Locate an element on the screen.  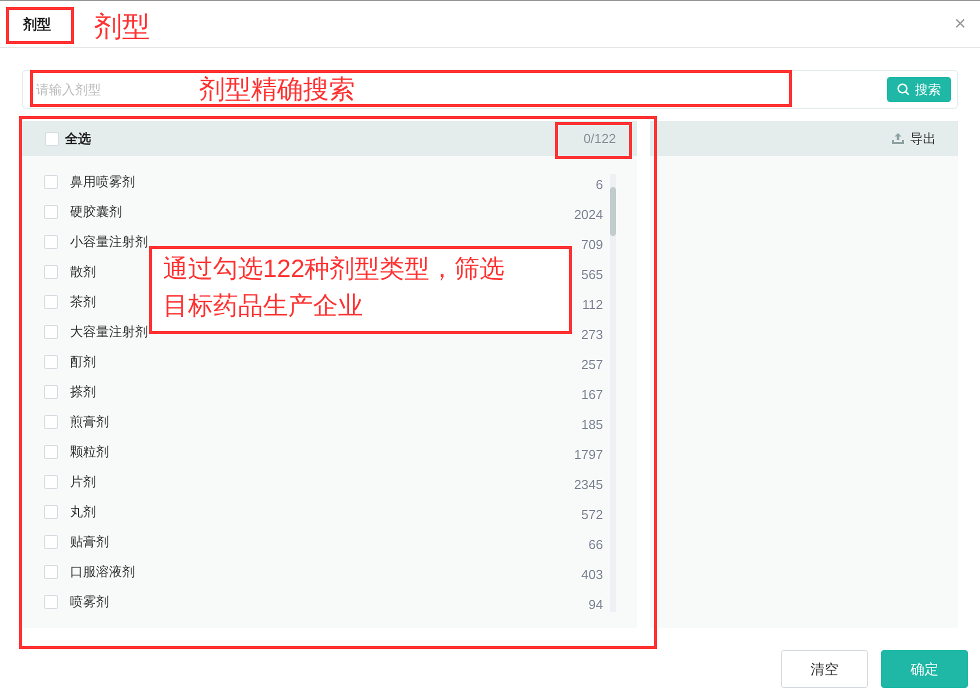
option-label: 颗粒剂 is located at coordinates (89, 452).